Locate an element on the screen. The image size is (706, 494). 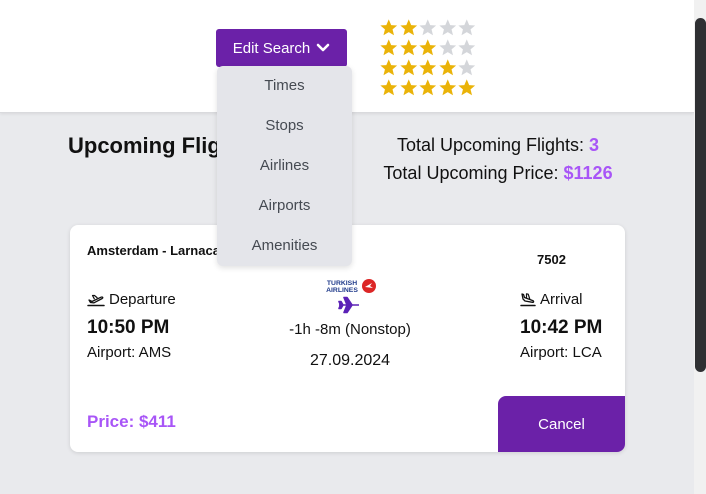
flight-price: Price: $411 is located at coordinates (131, 421).